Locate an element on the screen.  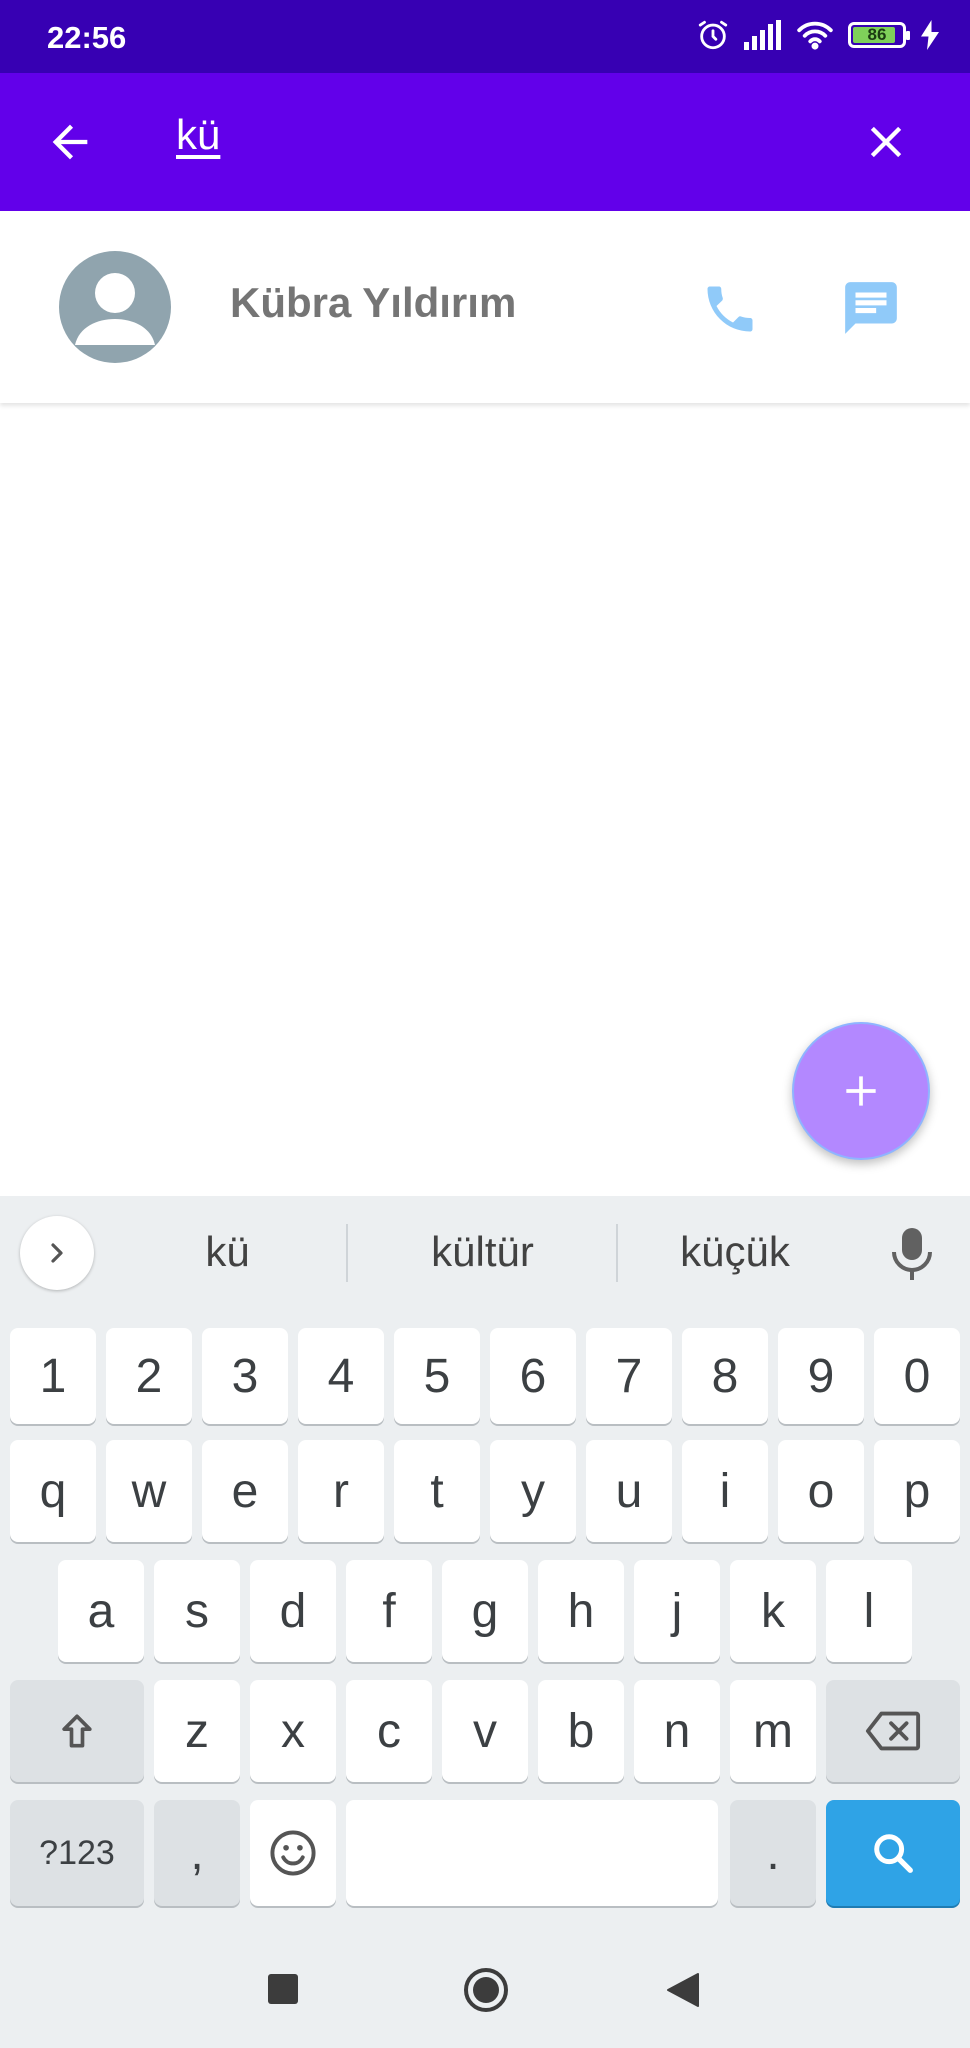
status-bar: 22:56 86 is located at coordinates (485, 36).